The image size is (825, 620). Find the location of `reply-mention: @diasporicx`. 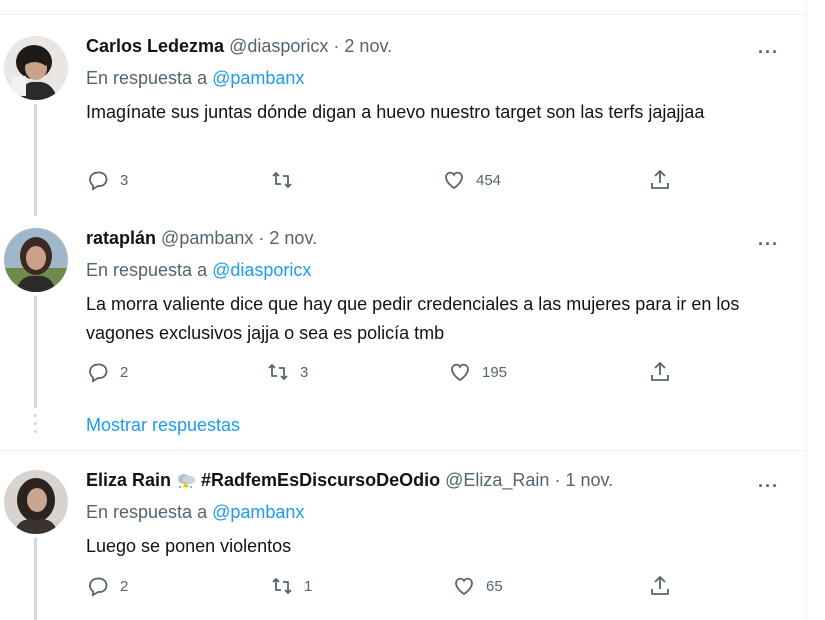

reply-mention: @diasporicx is located at coordinates (261, 270).